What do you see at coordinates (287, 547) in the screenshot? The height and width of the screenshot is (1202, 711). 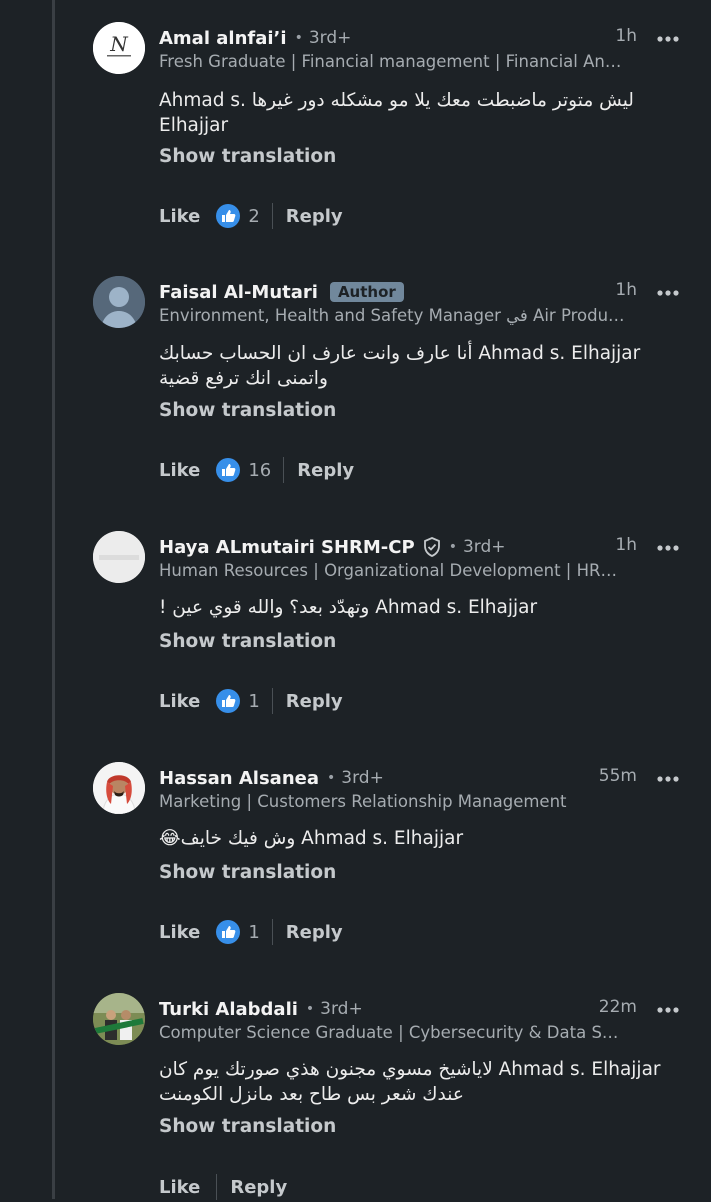 I see `author-name: Haya ALmutairi SHRM-CP` at bounding box center [287, 547].